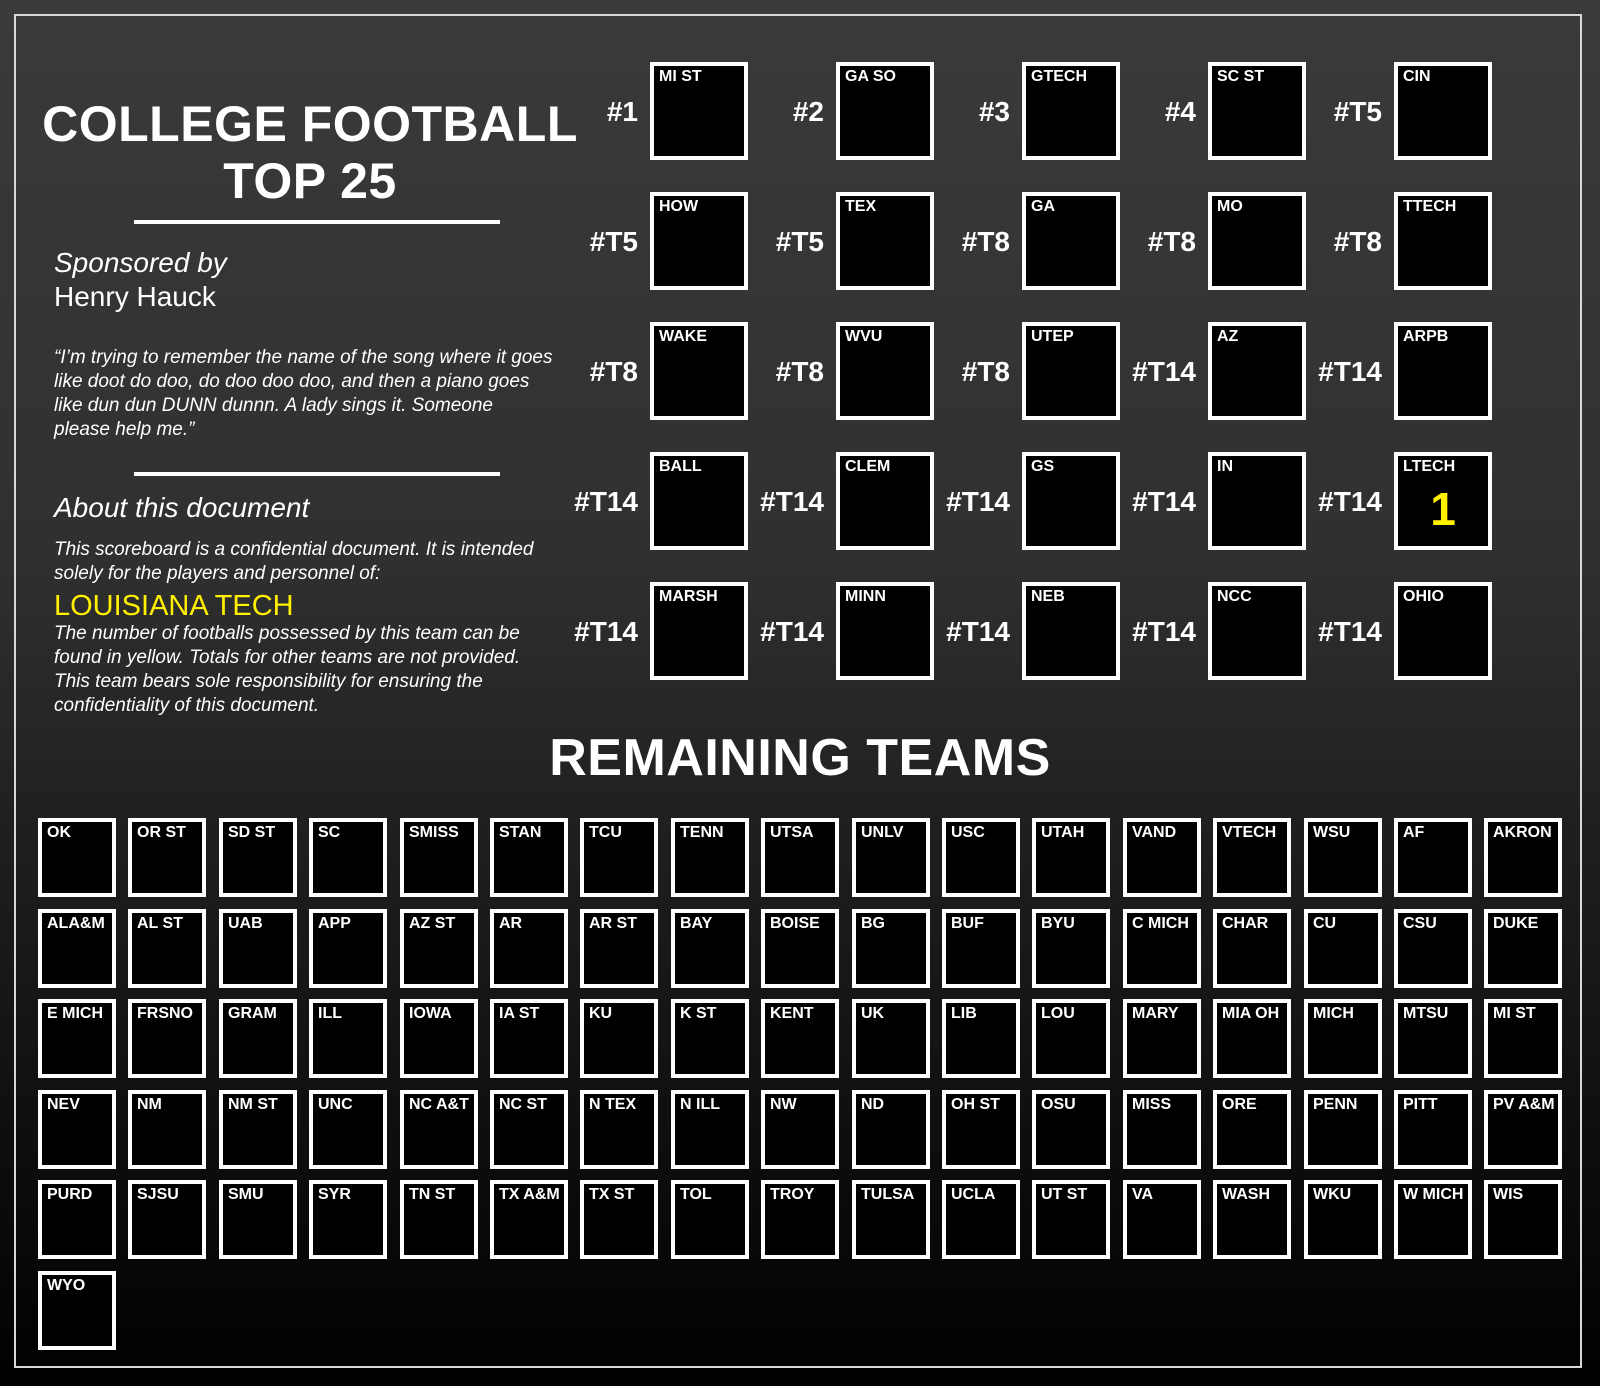 Image resolution: width=1600 pixels, height=1386 pixels. What do you see at coordinates (1071, 1129) in the screenshot?
I see `remaining-team-box: OSU` at bounding box center [1071, 1129].